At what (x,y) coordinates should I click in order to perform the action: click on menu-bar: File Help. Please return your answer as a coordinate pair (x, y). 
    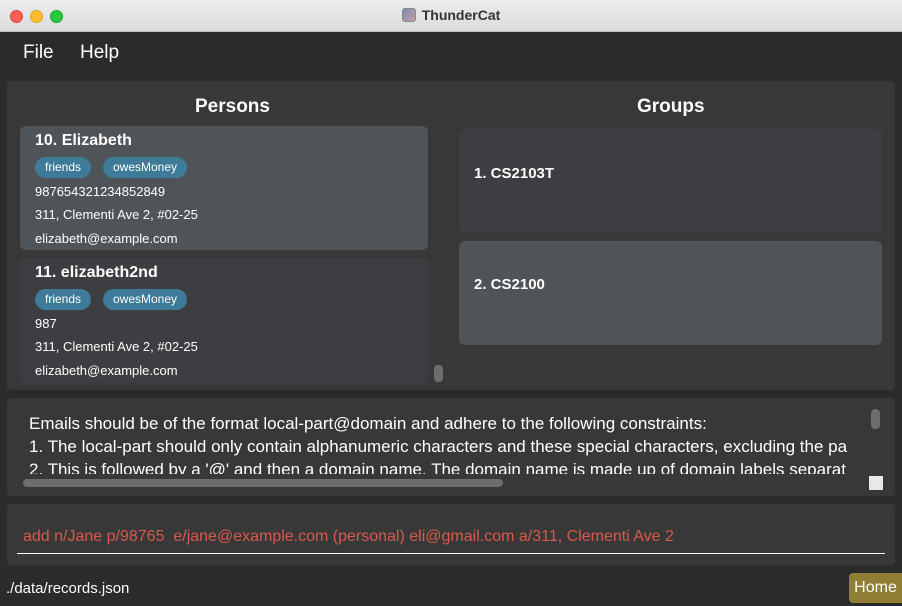
    Looking at the image, I should click on (451, 54).